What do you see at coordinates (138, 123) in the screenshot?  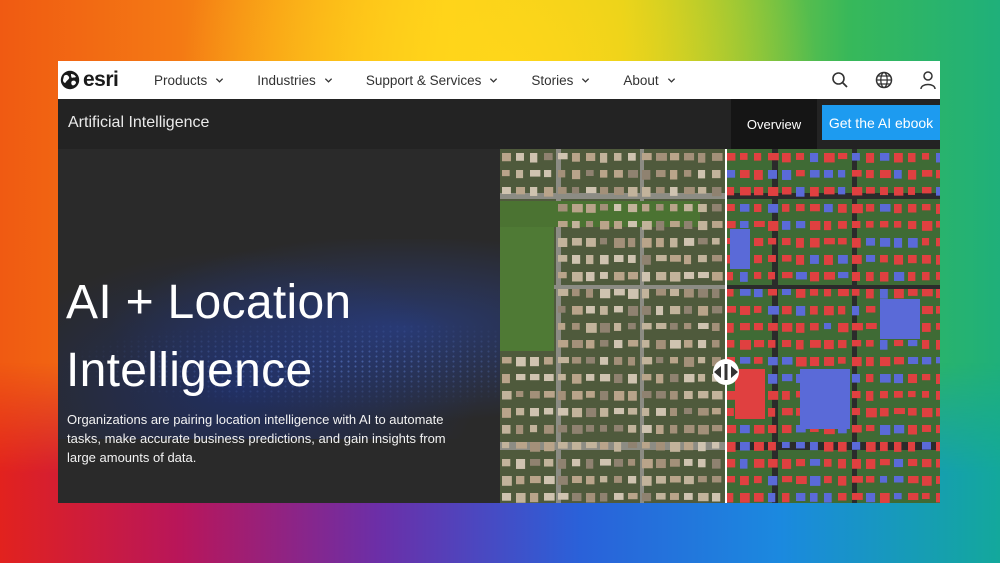 I see `section-title: Artificial Intelligence` at bounding box center [138, 123].